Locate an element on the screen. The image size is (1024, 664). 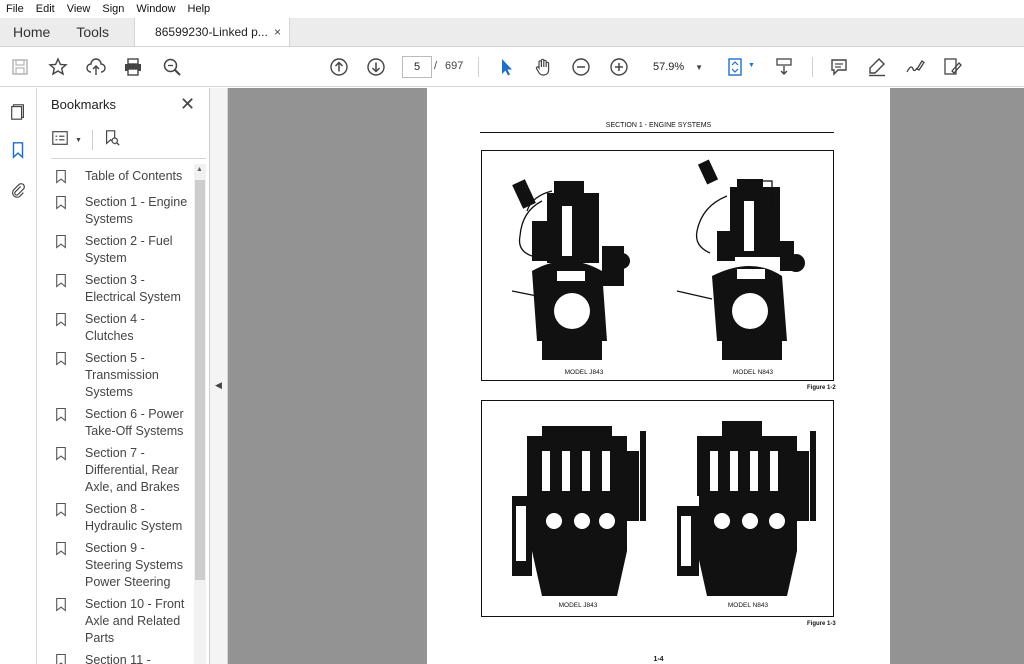
bookmark-panel-icon is located at coordinates (18, 150).